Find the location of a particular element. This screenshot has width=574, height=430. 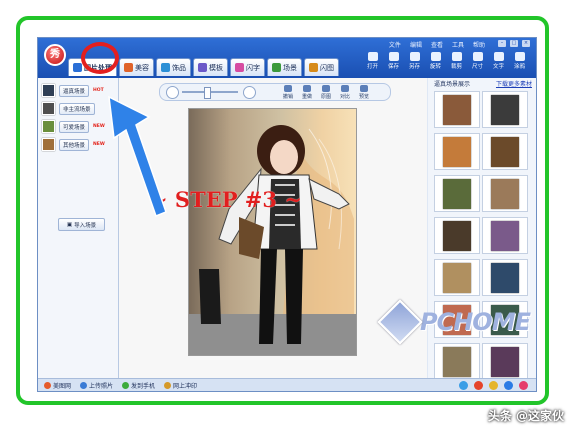

text-button: 文字 is located at coordinates (498, 61).